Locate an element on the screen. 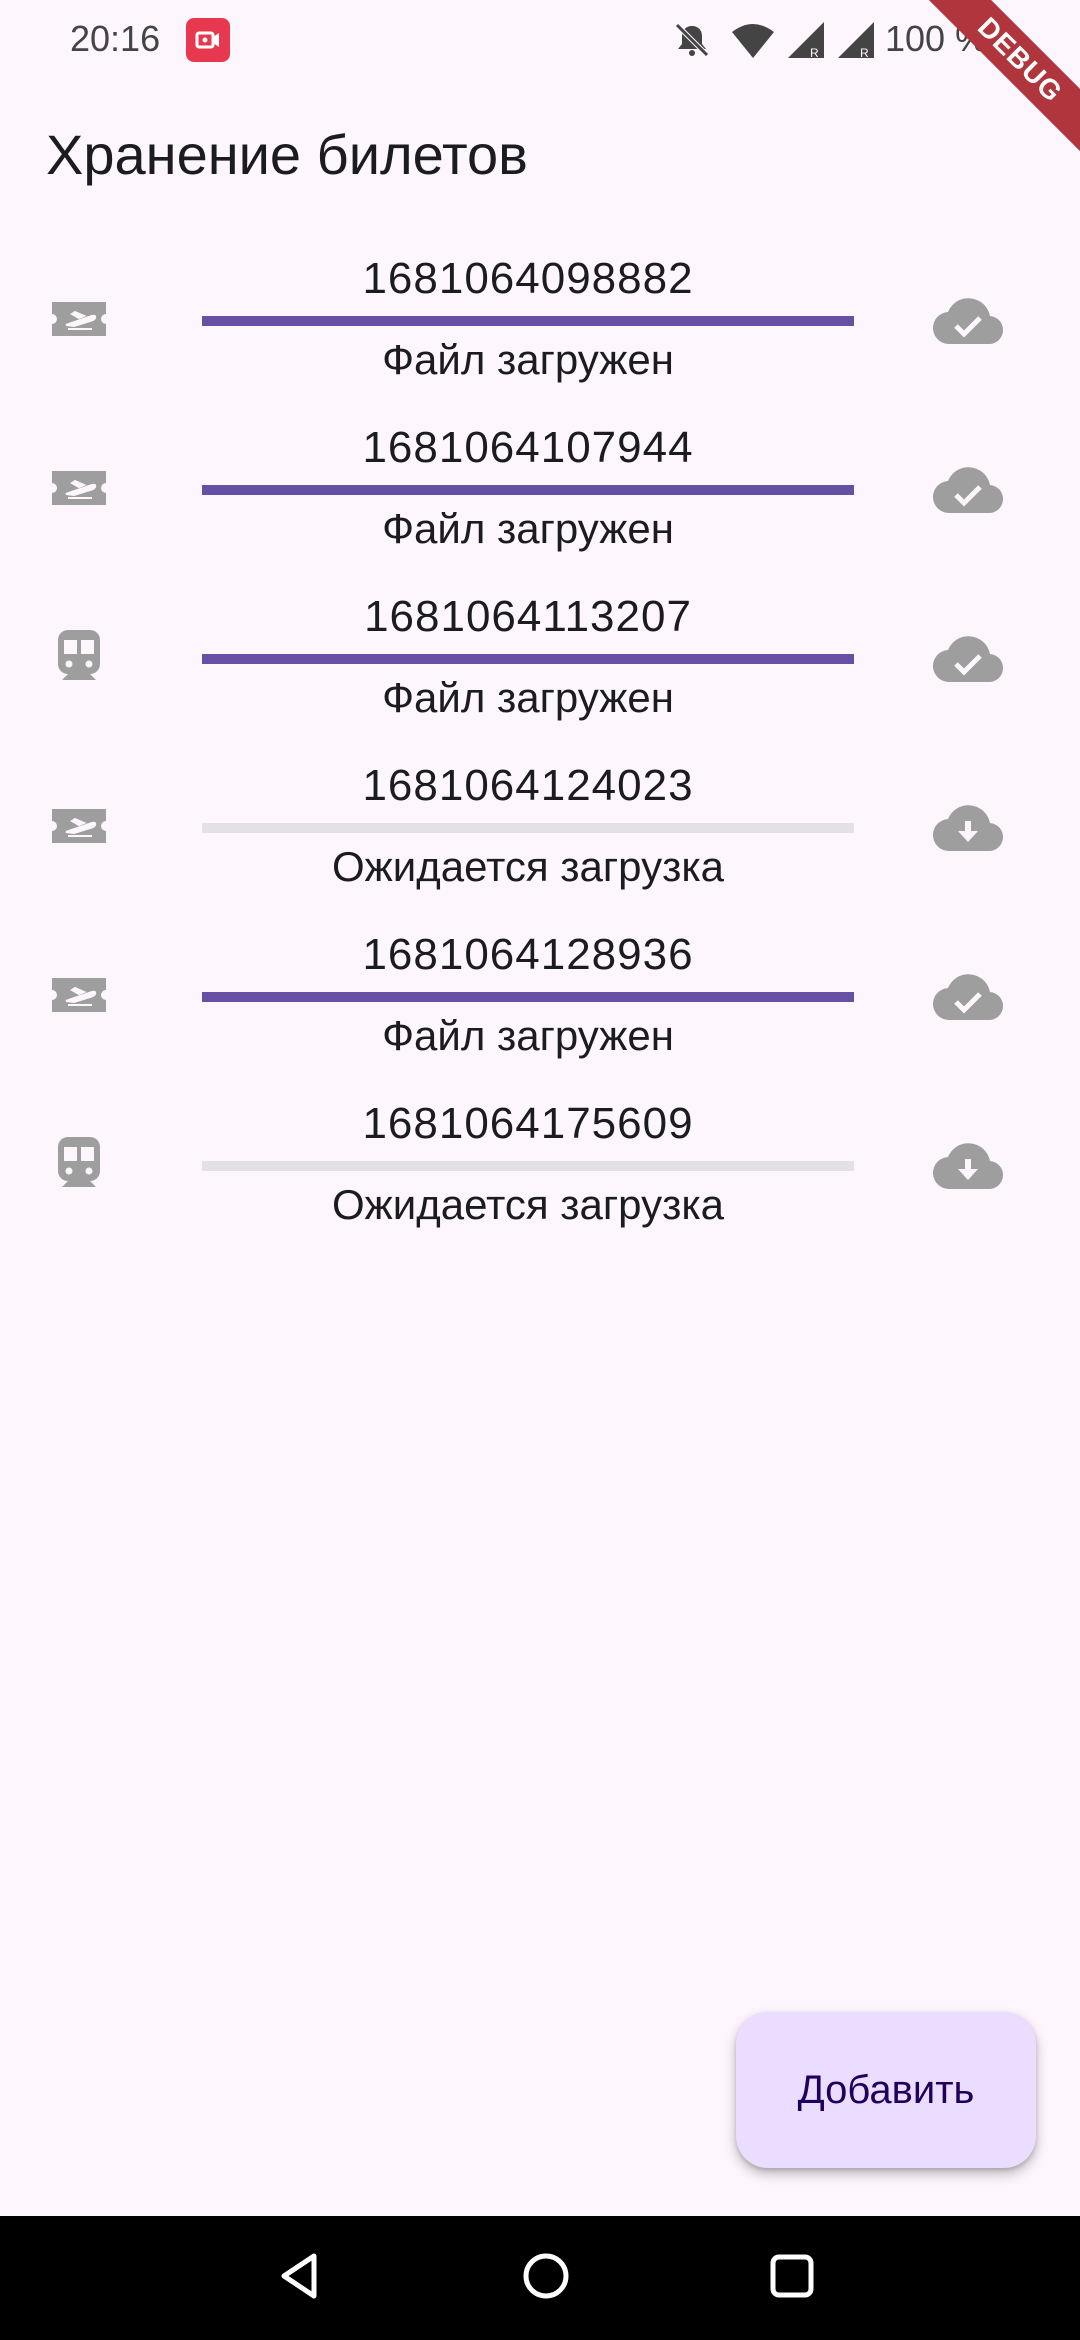 The image size is (1080, 2340). ticket-item: 1681064098882 Файл загружен is located at coordinates (540, 328).